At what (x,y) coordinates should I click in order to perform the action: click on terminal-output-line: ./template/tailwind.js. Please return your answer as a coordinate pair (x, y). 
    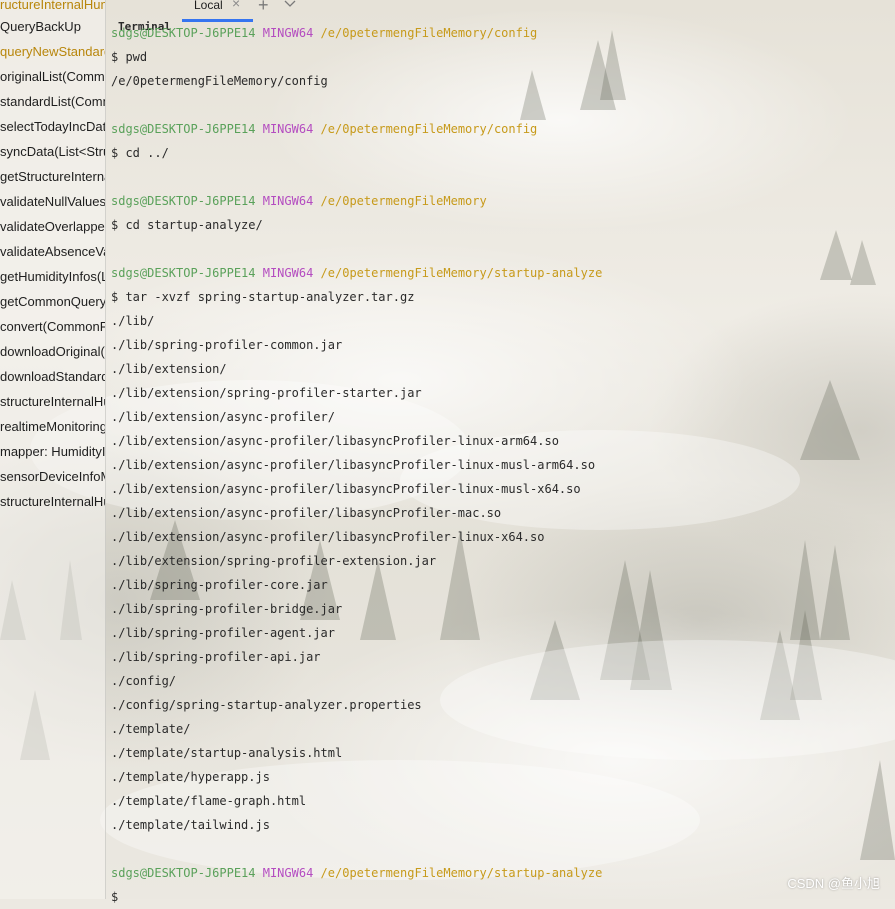
    Looking at the image, I should click on (190, 825).